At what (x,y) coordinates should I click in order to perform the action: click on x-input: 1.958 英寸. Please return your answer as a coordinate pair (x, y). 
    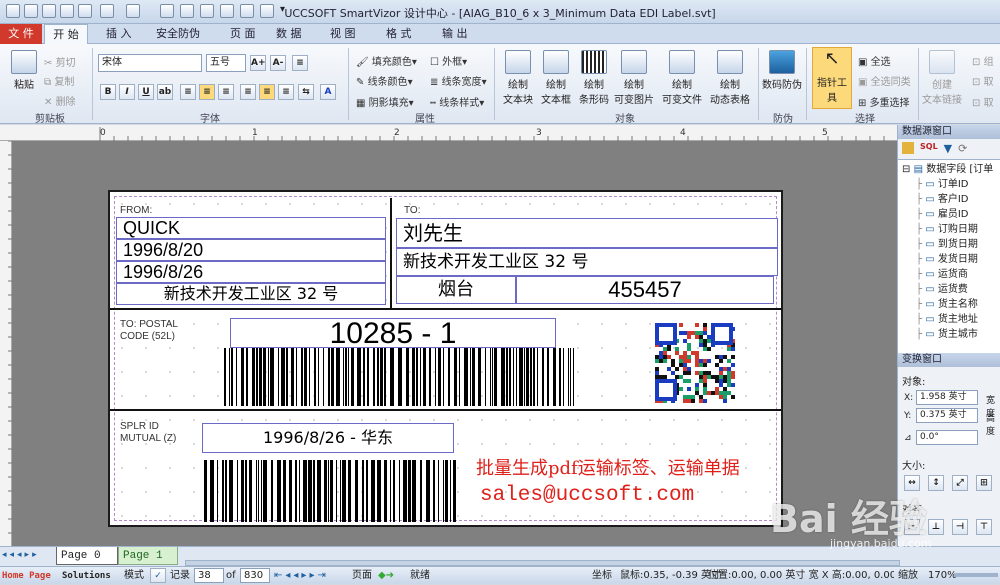
    Looking at the image, I should click on (947, 397).